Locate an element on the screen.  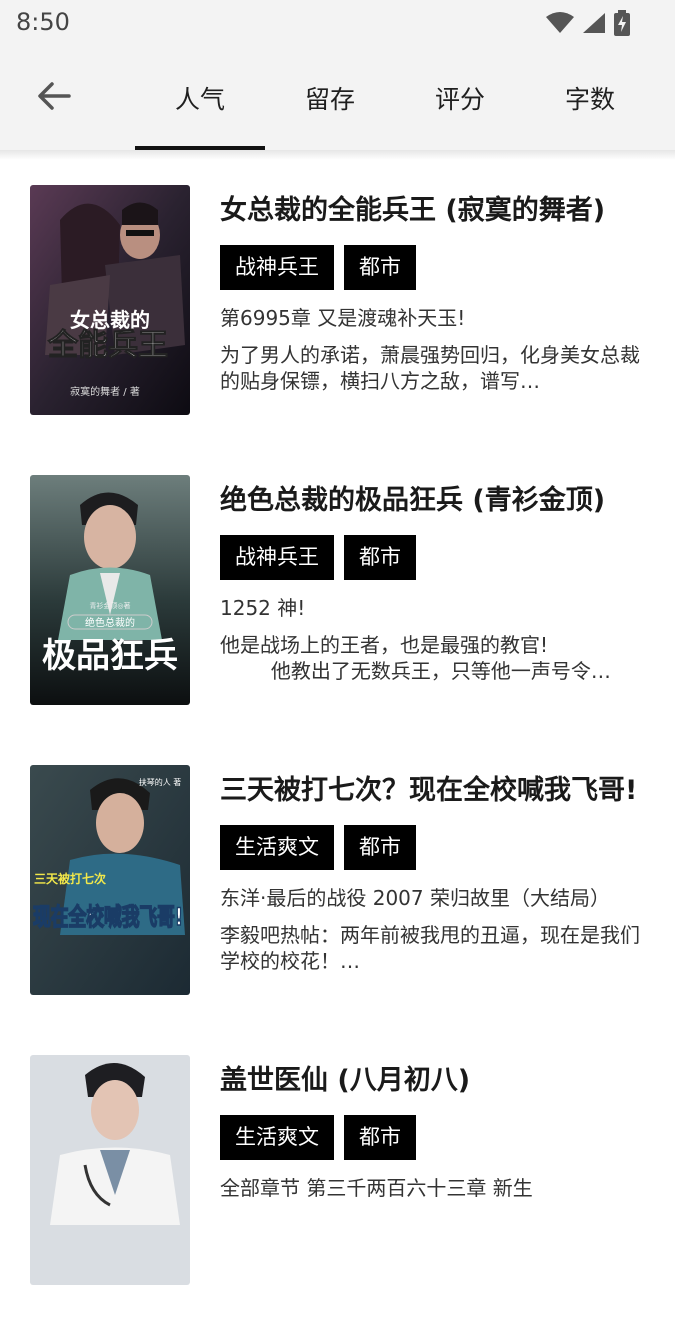
signal-icon is located at coordinates (594, 23).